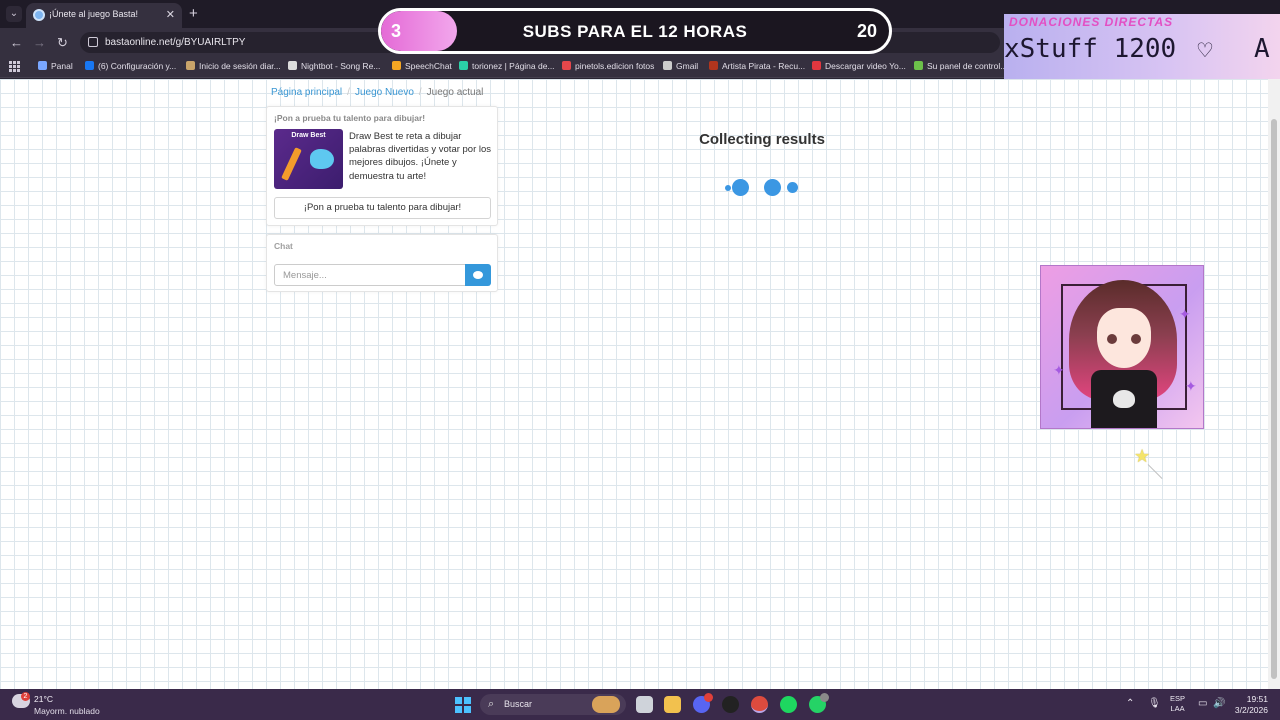 This screenshot has height=720, width=1280. What do you see at coordinates (94, 14) in the screenshot?
I see `tab-title: ¡Únete al juego Basta!` at bounding box center [94, 14].